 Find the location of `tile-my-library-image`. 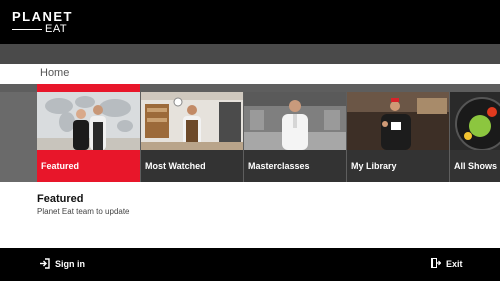

tile-my-library-image is located at coordinates (398, 121).